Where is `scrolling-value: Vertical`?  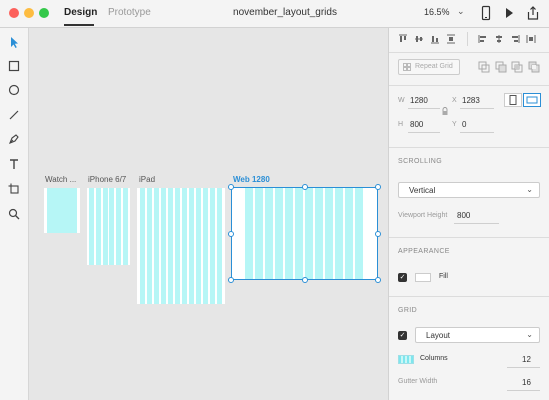
scrolling-value: Vertical is located at coordinates (422, 190).